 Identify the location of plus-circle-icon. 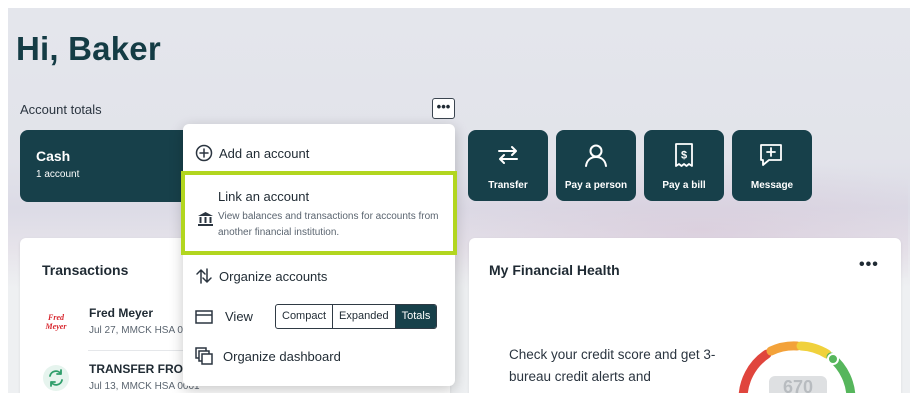
(204, 153).